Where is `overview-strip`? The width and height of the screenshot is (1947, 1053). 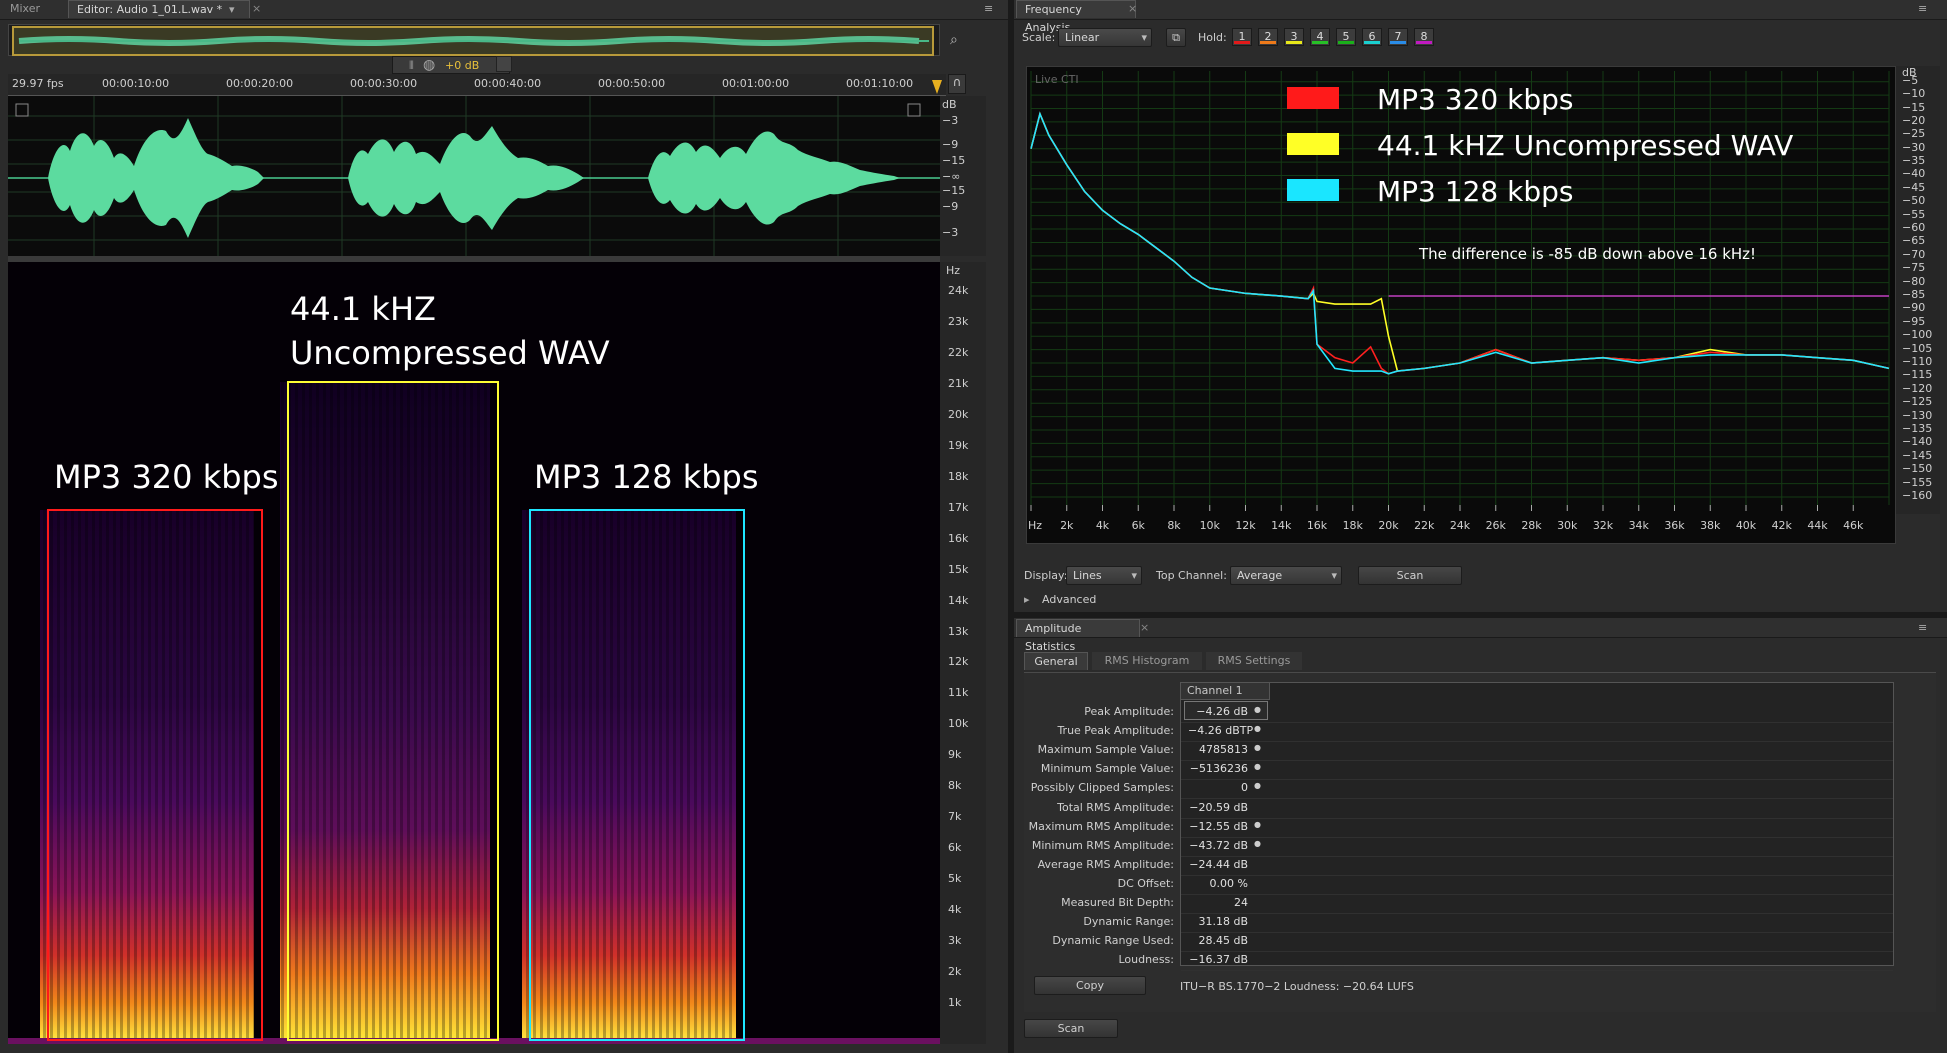 overview-strip is located at coordinates (474, 40).